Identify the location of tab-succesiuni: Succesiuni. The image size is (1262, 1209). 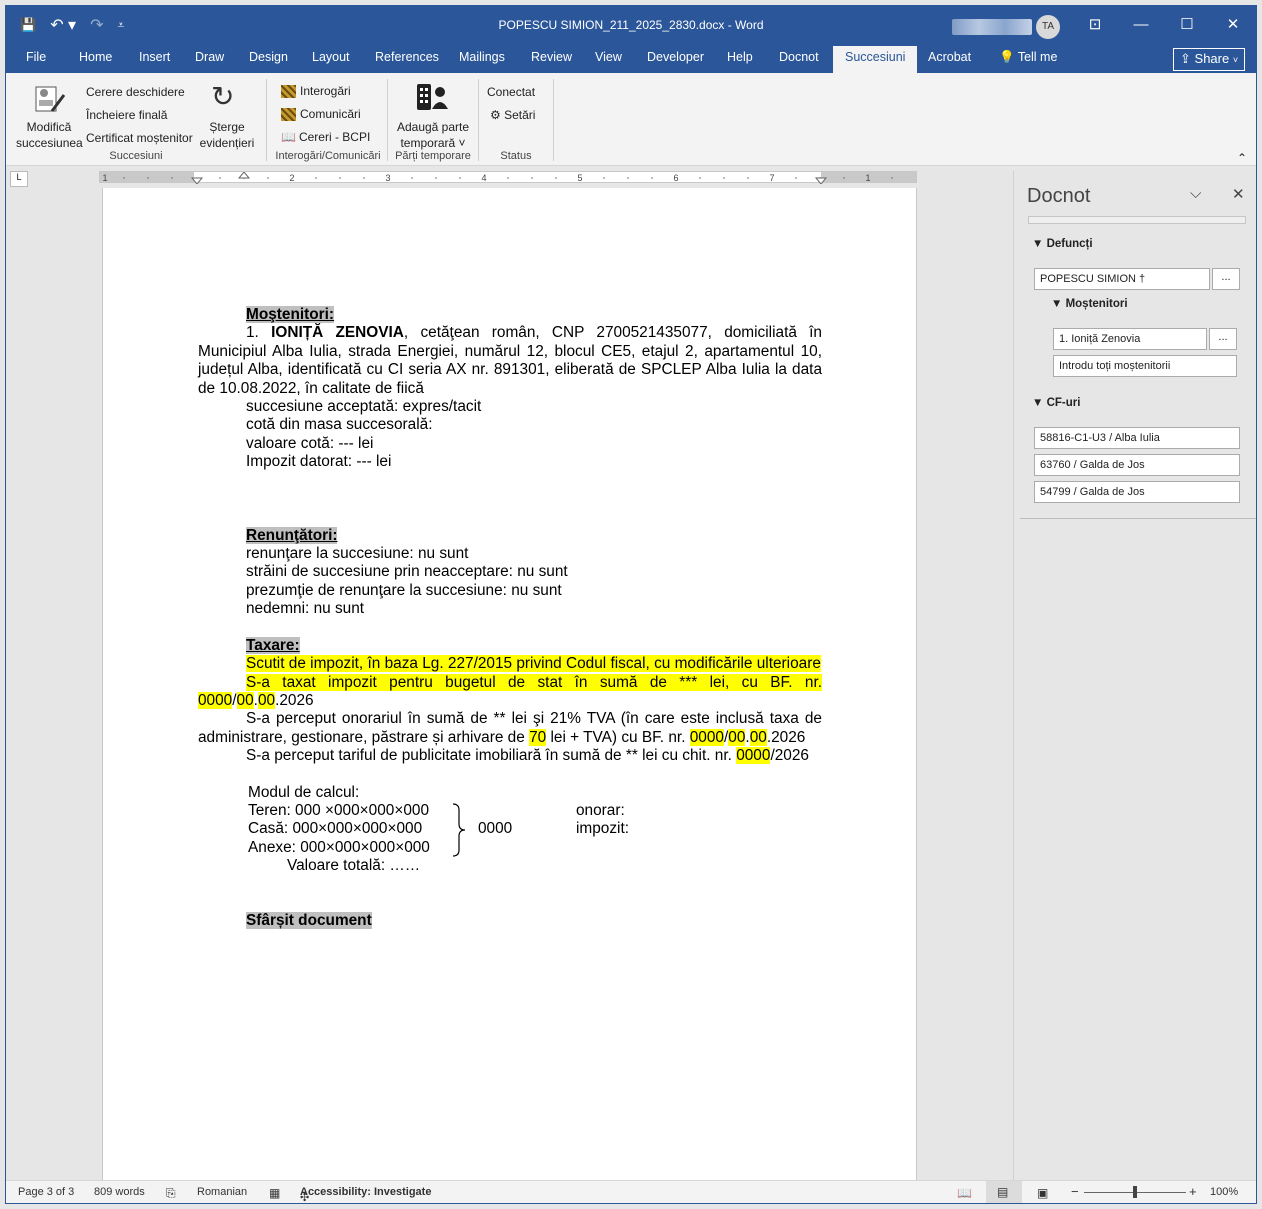
(875, 59).